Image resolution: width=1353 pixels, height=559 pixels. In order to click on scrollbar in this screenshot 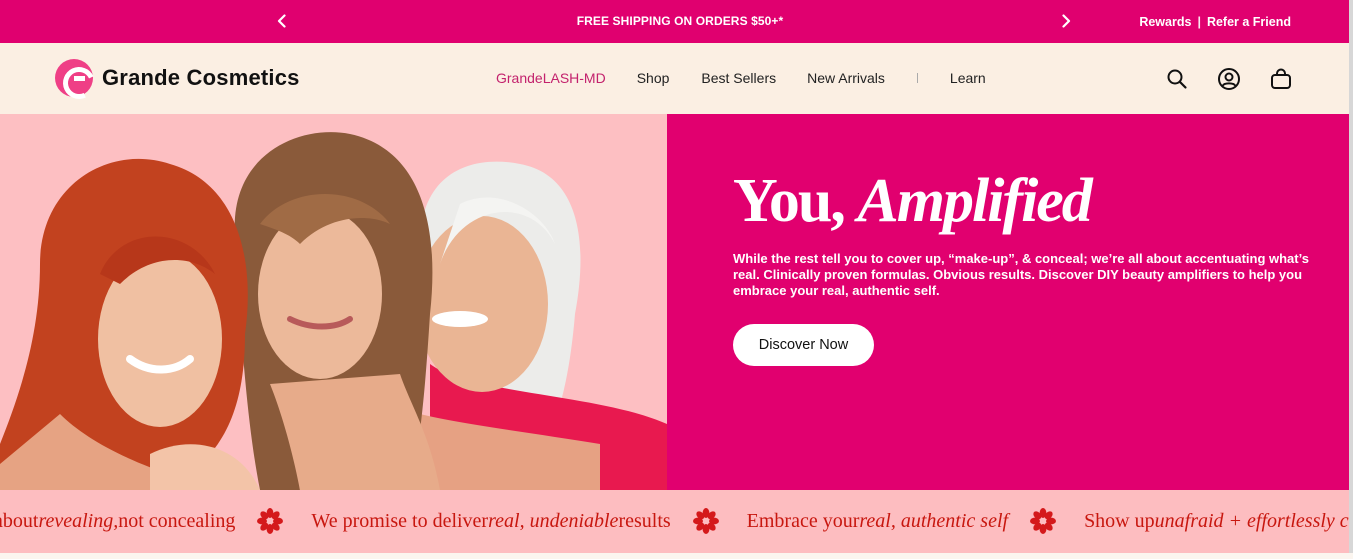, I will do `click(1351, 279)`.